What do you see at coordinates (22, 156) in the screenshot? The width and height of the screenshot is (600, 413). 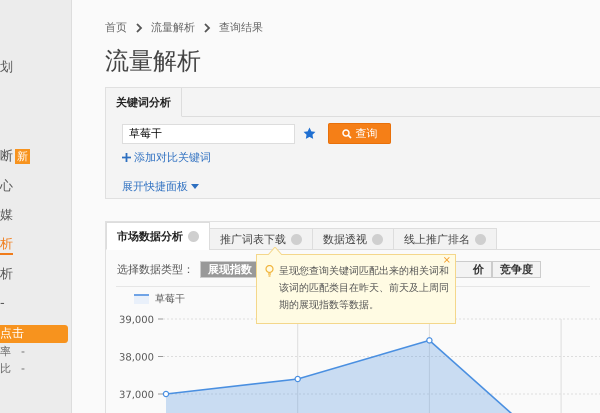 I see `new-badge: 新` at bounding box center [22, 156].